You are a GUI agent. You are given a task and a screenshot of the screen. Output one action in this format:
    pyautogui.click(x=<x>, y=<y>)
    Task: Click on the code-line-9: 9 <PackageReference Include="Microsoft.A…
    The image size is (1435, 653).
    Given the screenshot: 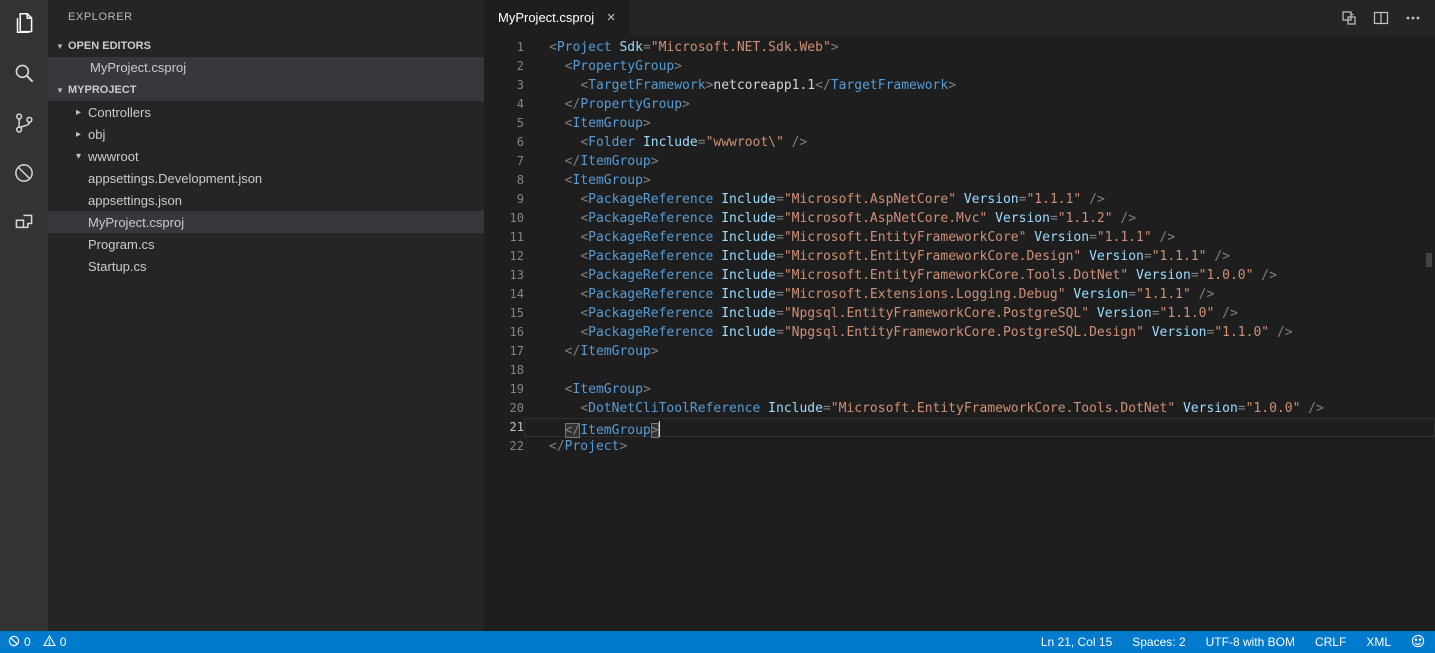 What is the action you would take?
    pyautogui.click(x=959, y=199)
    